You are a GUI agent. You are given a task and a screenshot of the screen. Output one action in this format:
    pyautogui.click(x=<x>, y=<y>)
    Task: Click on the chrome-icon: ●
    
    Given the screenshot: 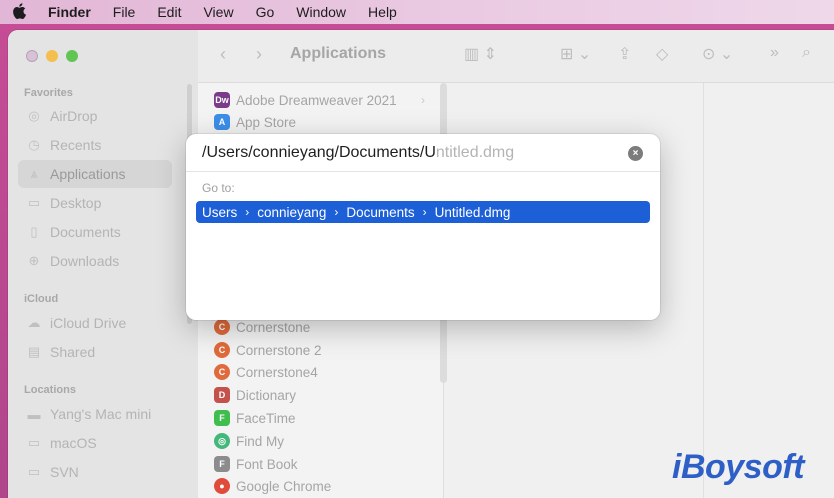 What is the action you would take?
    pyautogui.click(x=222, y=486)
    